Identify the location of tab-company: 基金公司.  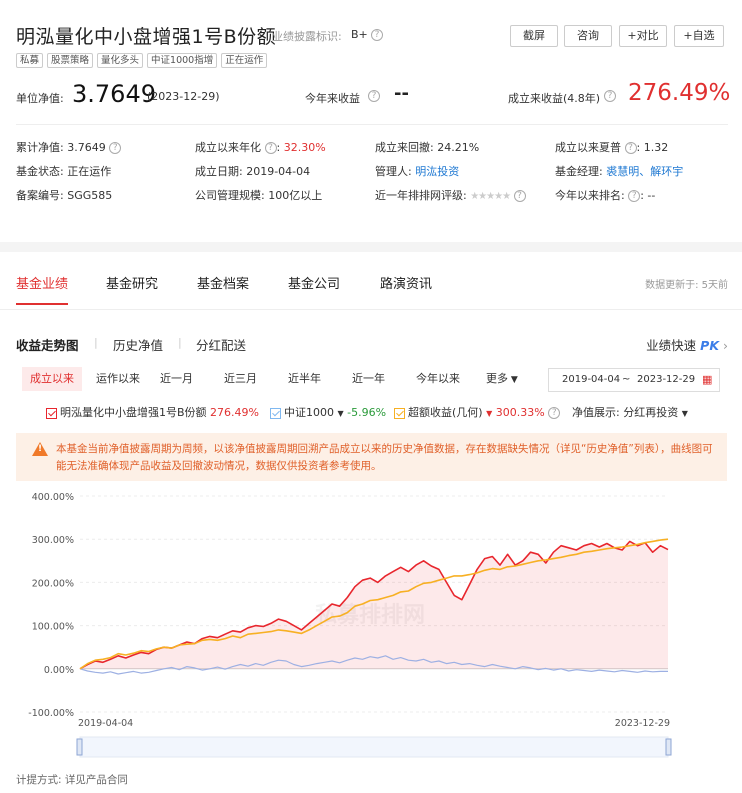
(314, 282).